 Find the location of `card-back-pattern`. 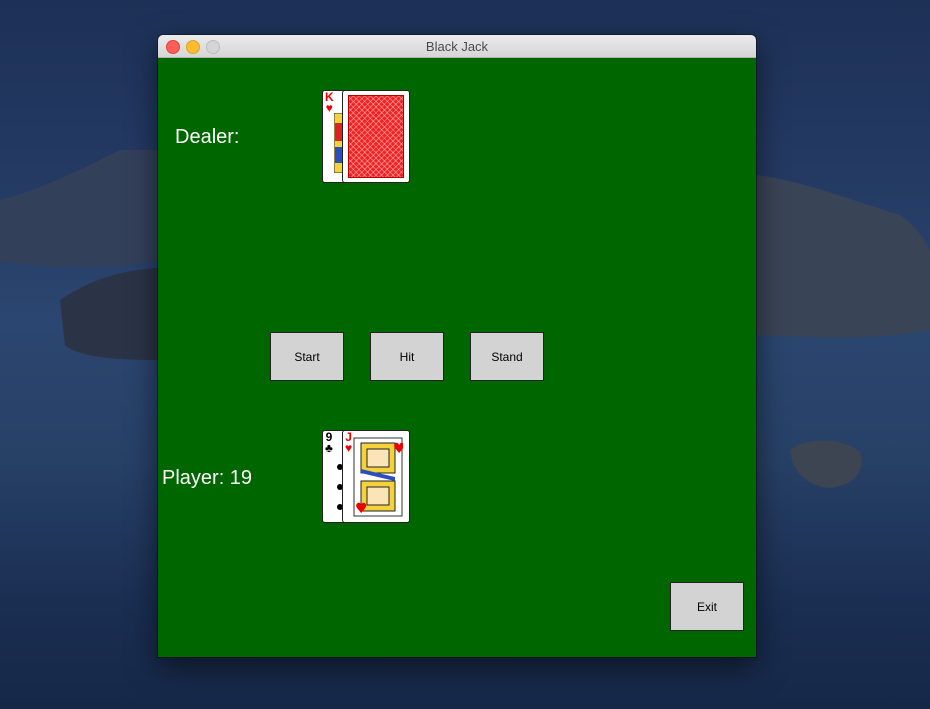

card-back-pattern is located at coordinates (376, 136).